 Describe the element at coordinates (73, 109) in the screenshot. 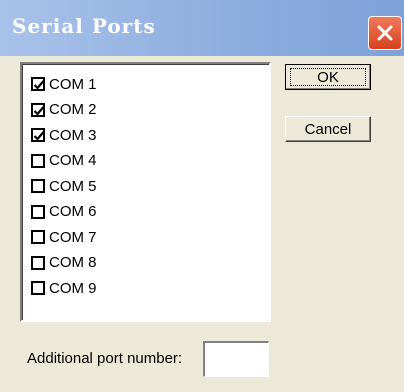

I see `port-label: COM 2` at that location.